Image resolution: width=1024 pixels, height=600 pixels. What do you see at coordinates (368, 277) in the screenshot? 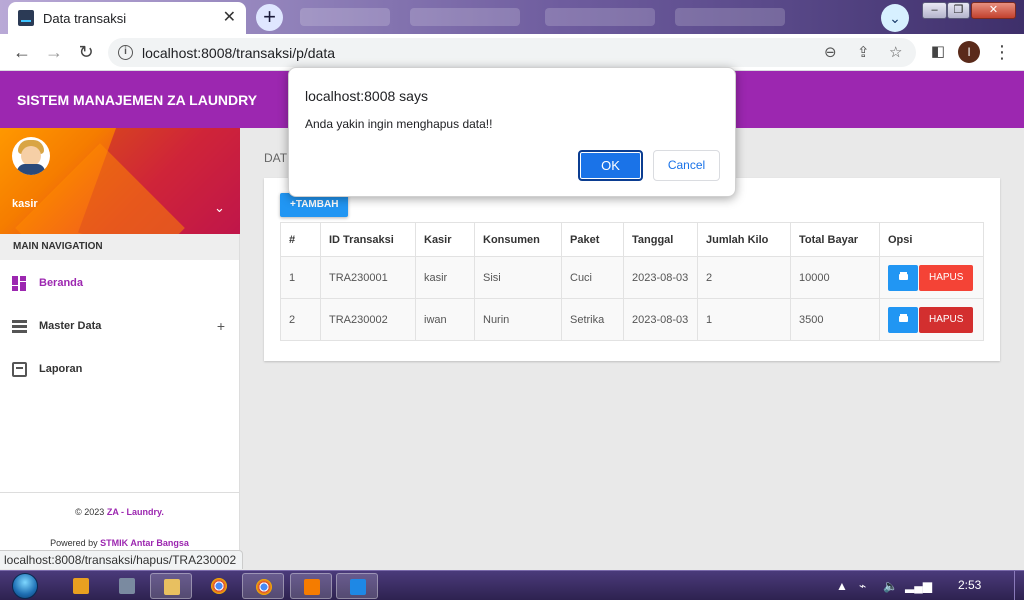
I see `cell-id-transaksi: TRA230001` at bounding box center [368, 277].